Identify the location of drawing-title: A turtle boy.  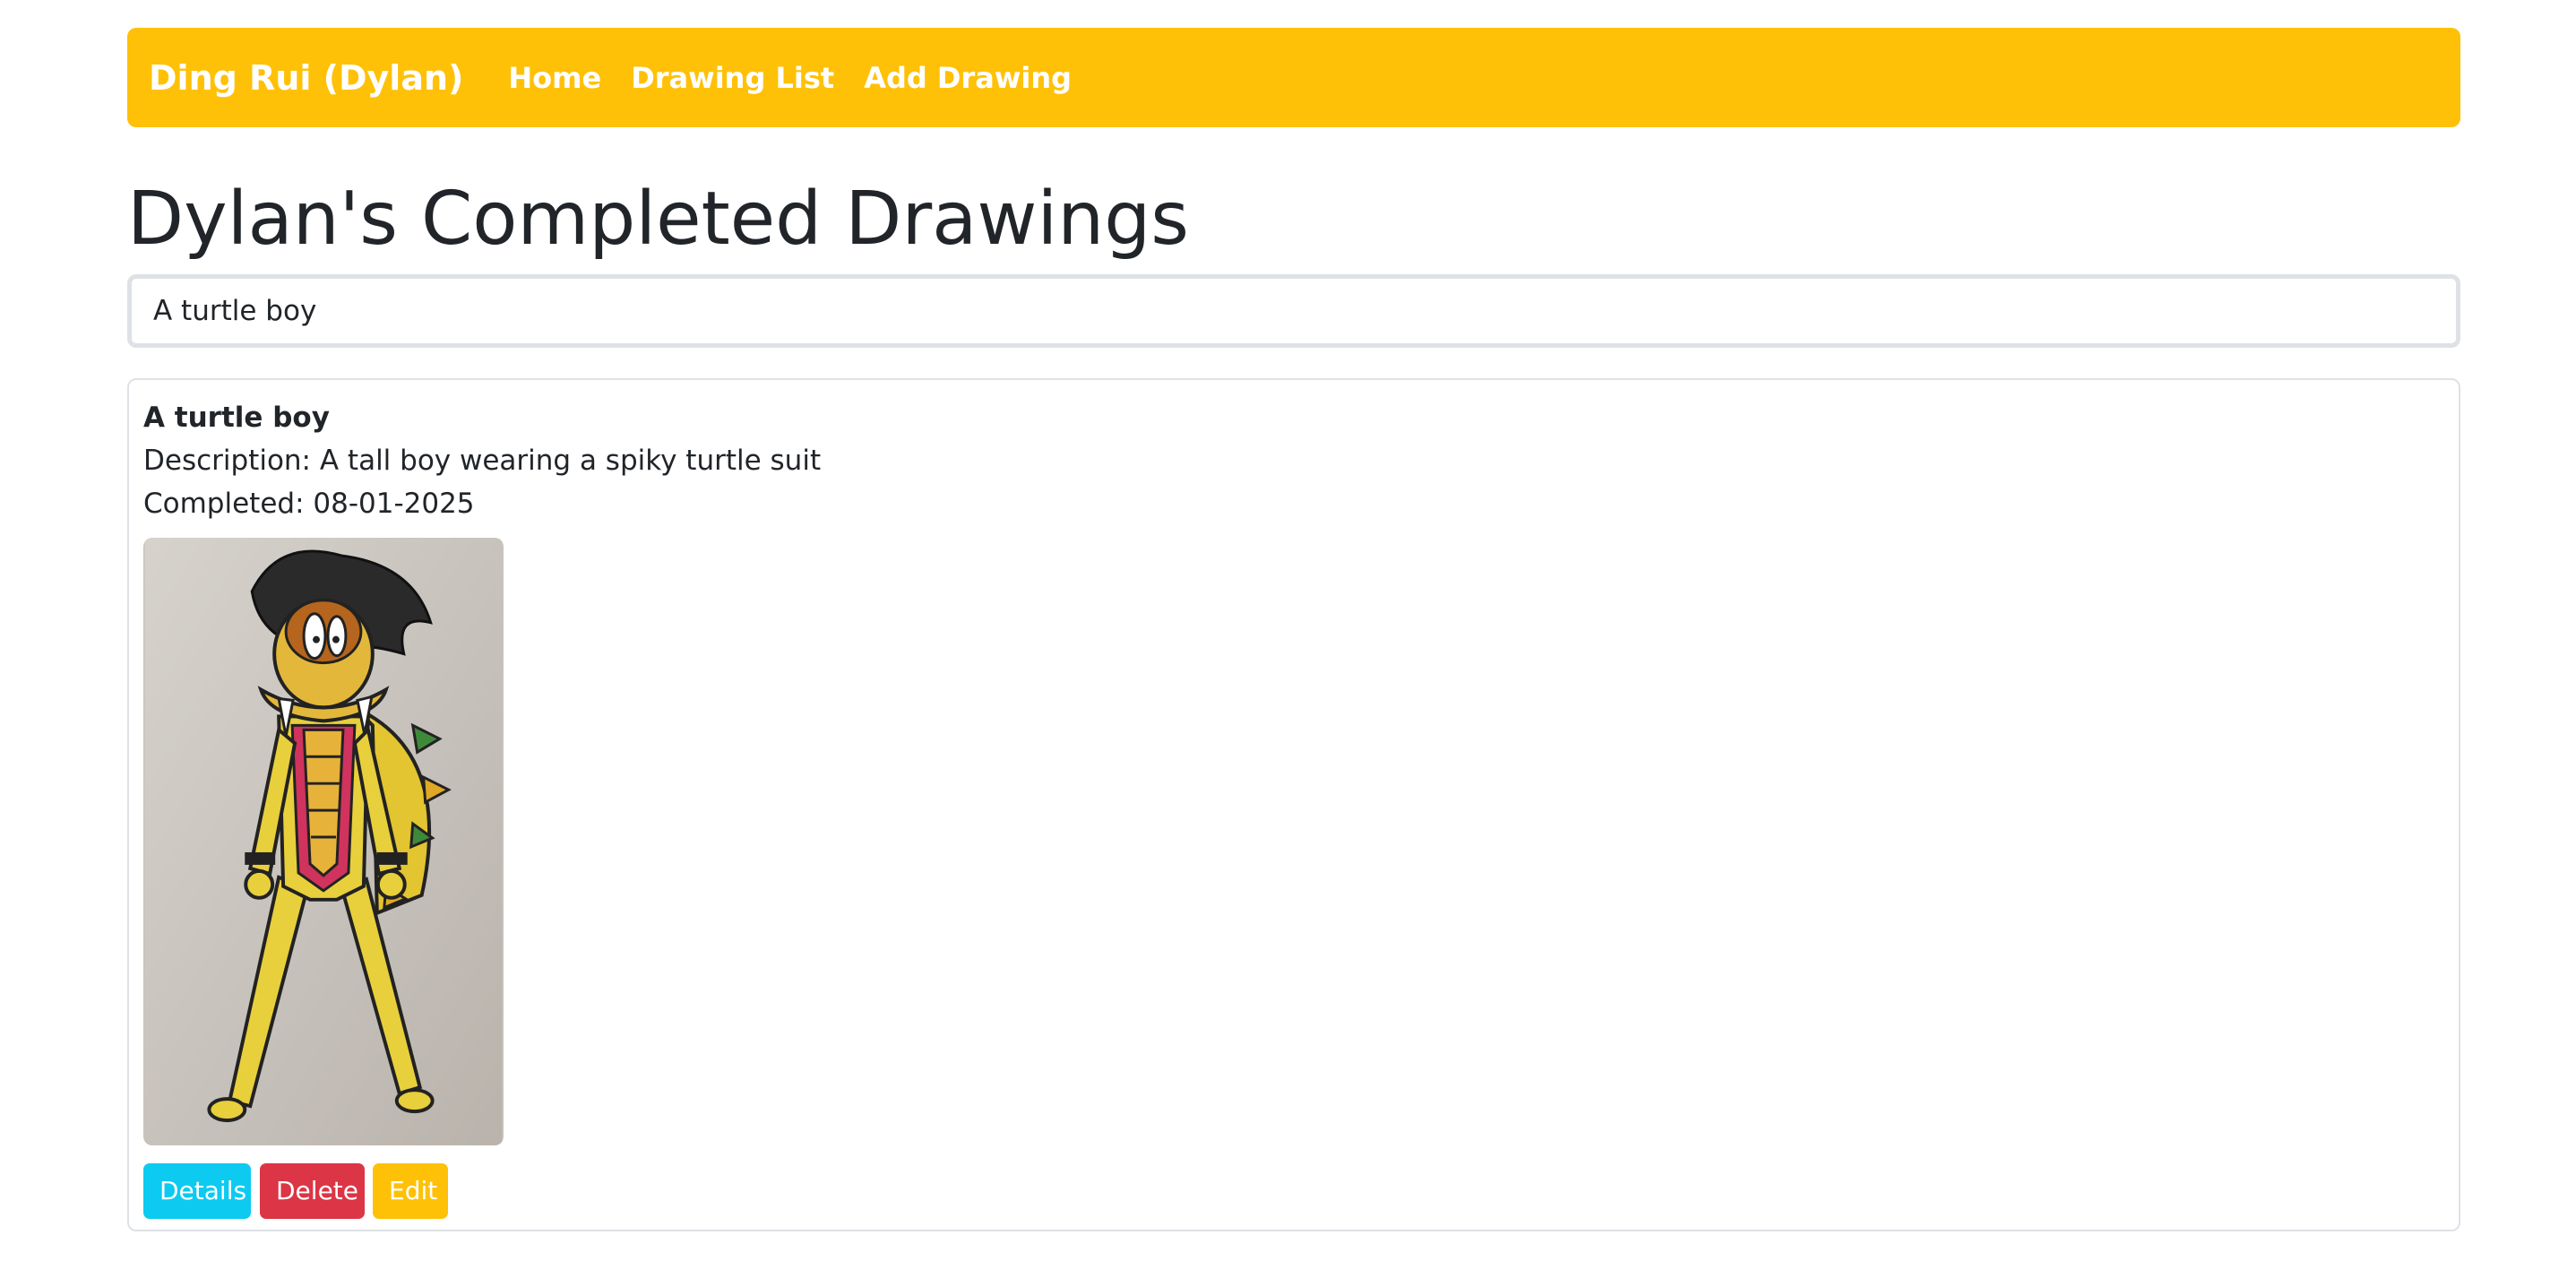
(237, 418).